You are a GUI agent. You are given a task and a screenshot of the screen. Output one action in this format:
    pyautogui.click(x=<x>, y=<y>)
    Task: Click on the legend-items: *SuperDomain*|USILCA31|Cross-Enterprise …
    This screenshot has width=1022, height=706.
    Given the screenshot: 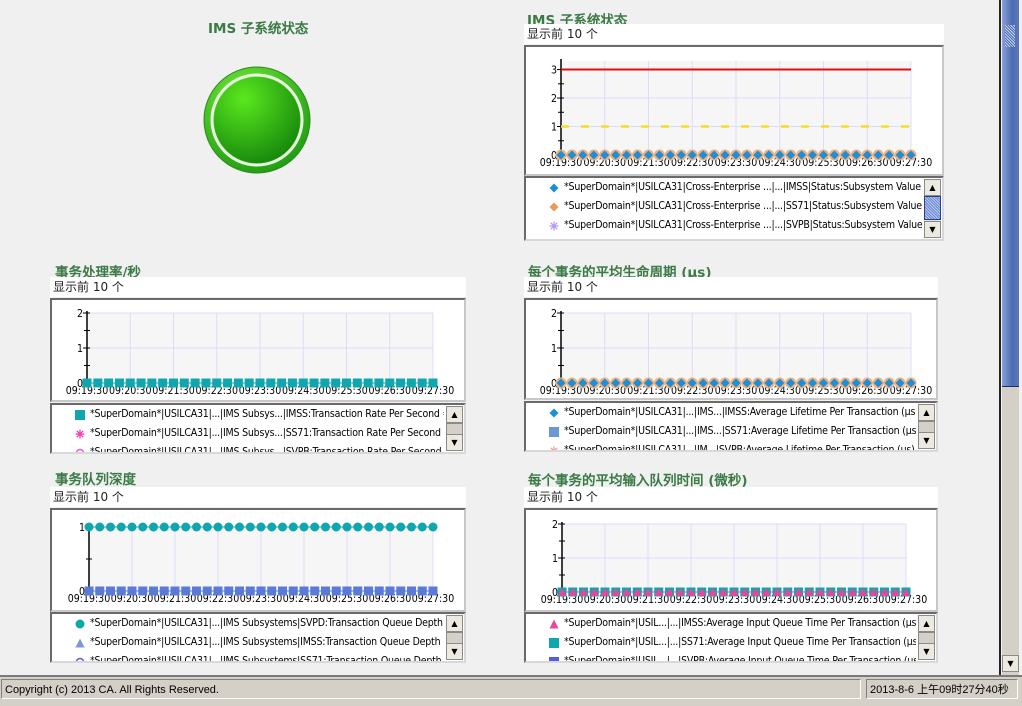 What is the action you would take?
    pyautogui.click(x=724, y=208)
    